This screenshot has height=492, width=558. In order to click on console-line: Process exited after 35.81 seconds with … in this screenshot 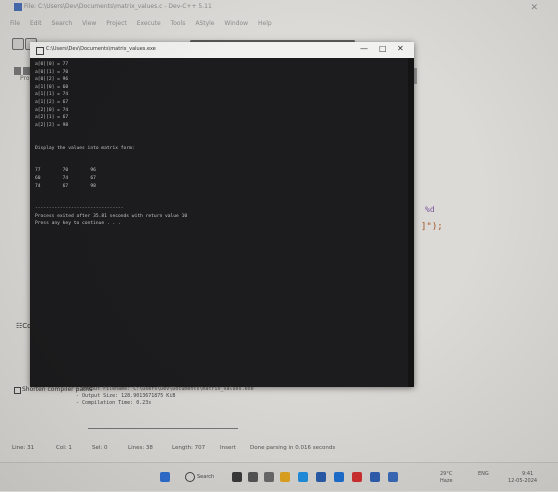, I will do `click(111, 216)`.